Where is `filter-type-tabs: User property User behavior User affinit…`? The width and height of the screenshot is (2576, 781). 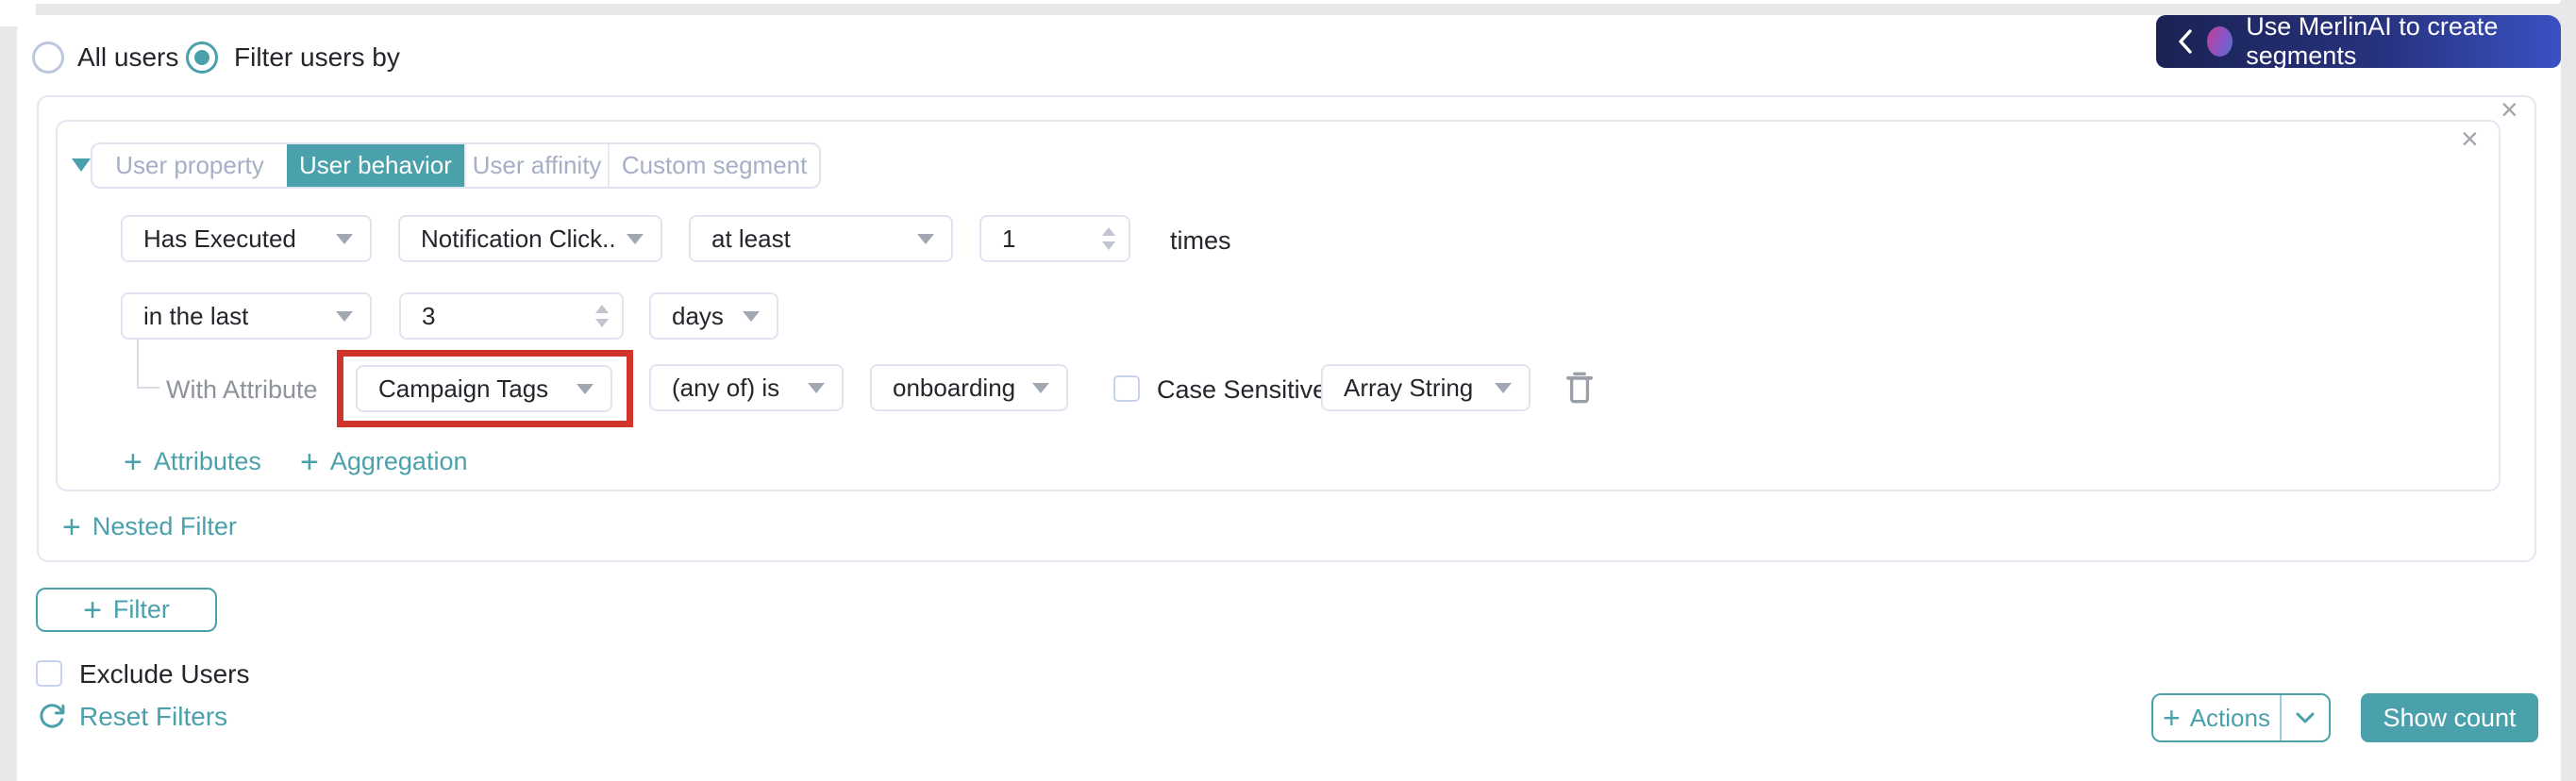
filter-type-tabs: User property User behavior User affinit… is located at coordinates (456, 165).